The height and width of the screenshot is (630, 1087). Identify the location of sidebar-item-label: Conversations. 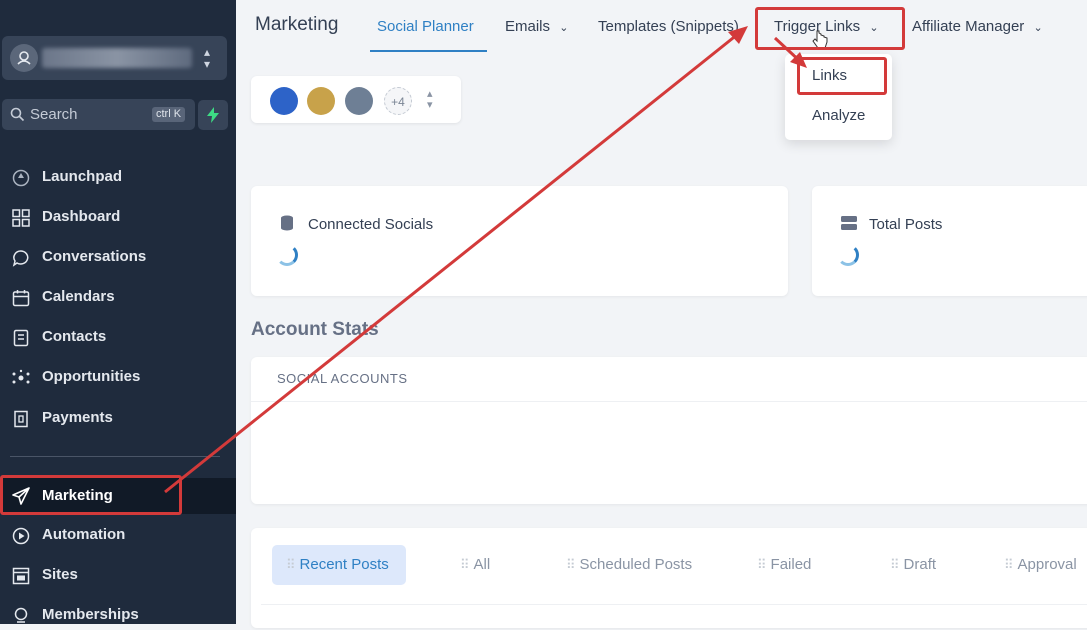
(94, 256).